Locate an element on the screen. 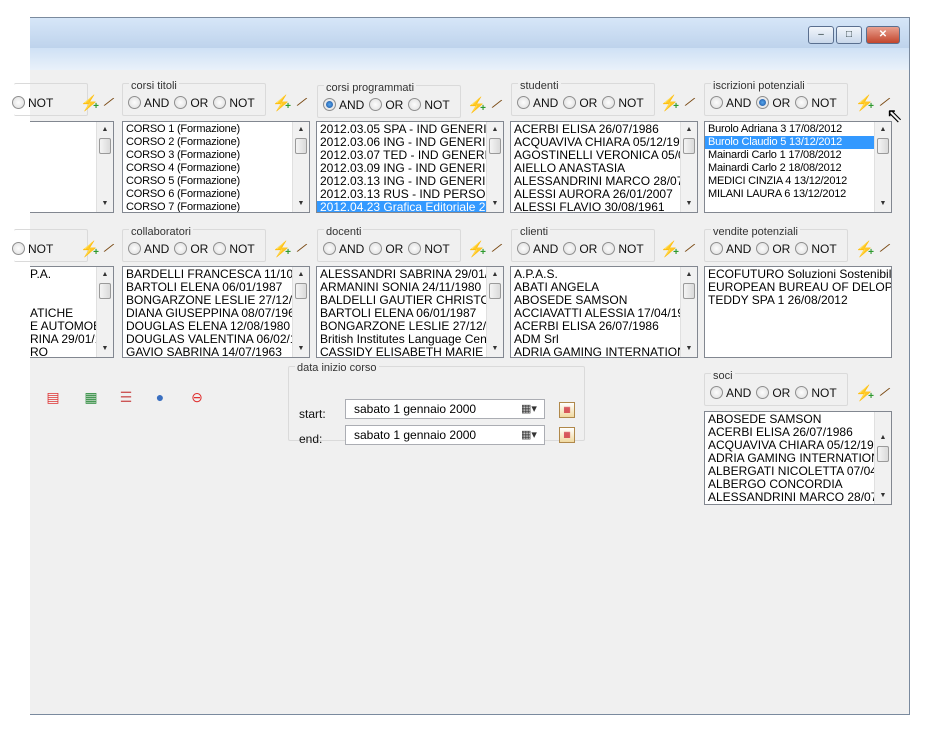 The width and height of the screenshot is (940, 732). report-icon: ☰ is located at coordinates (126, 397).